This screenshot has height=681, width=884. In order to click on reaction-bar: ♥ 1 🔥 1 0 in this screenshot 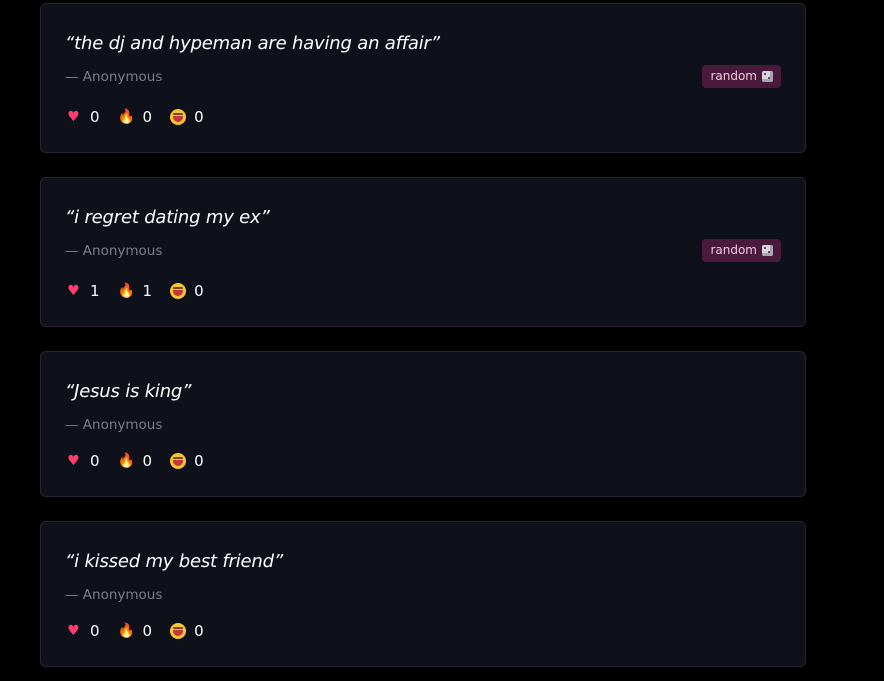, I will do `click(134, 291)`.